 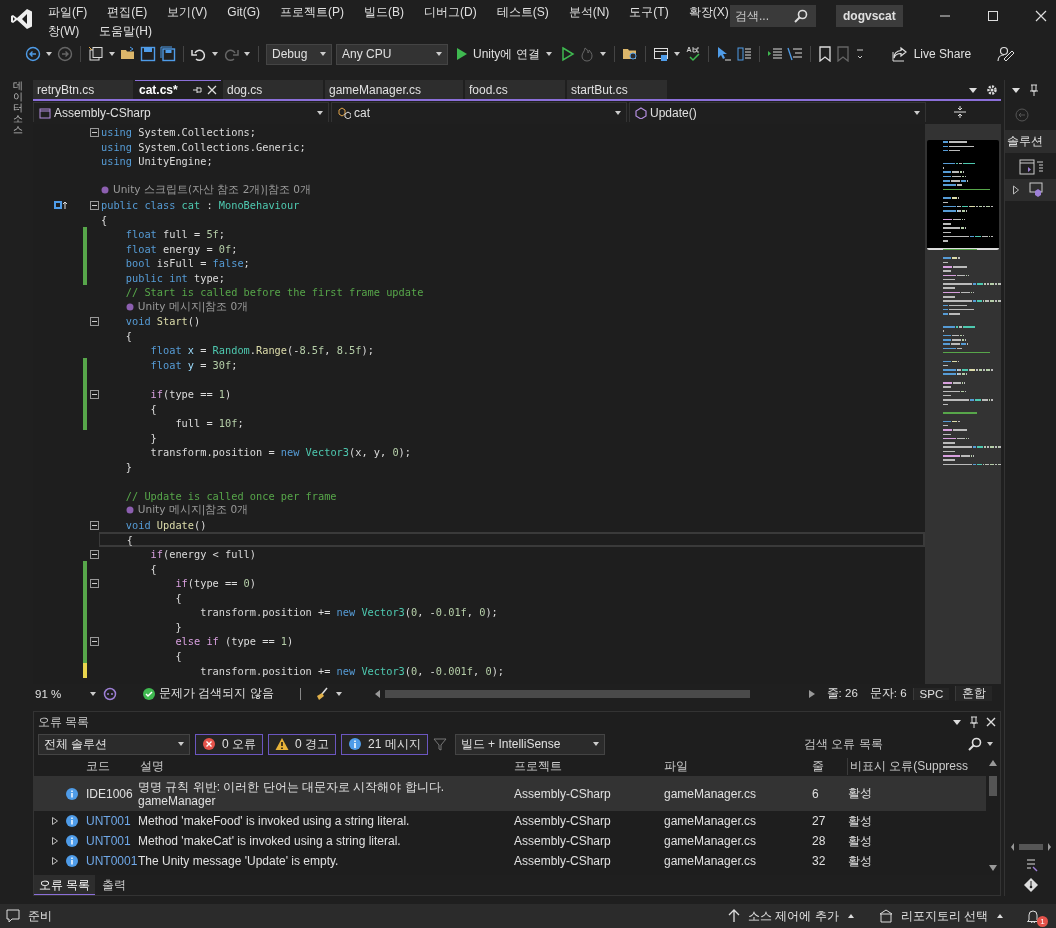 What do you see at coordinates (974, 693) in the screenshot?
I see `line-ending-indicator: 혼합` at bounding box center [974, 693].